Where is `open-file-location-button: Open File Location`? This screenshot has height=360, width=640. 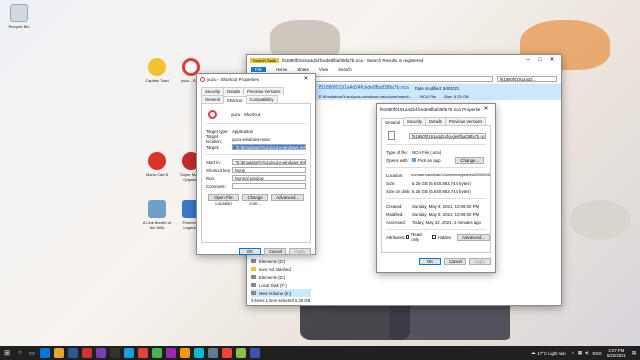 open-file-location-button: Open File Location is located at coordinates (224, 200).